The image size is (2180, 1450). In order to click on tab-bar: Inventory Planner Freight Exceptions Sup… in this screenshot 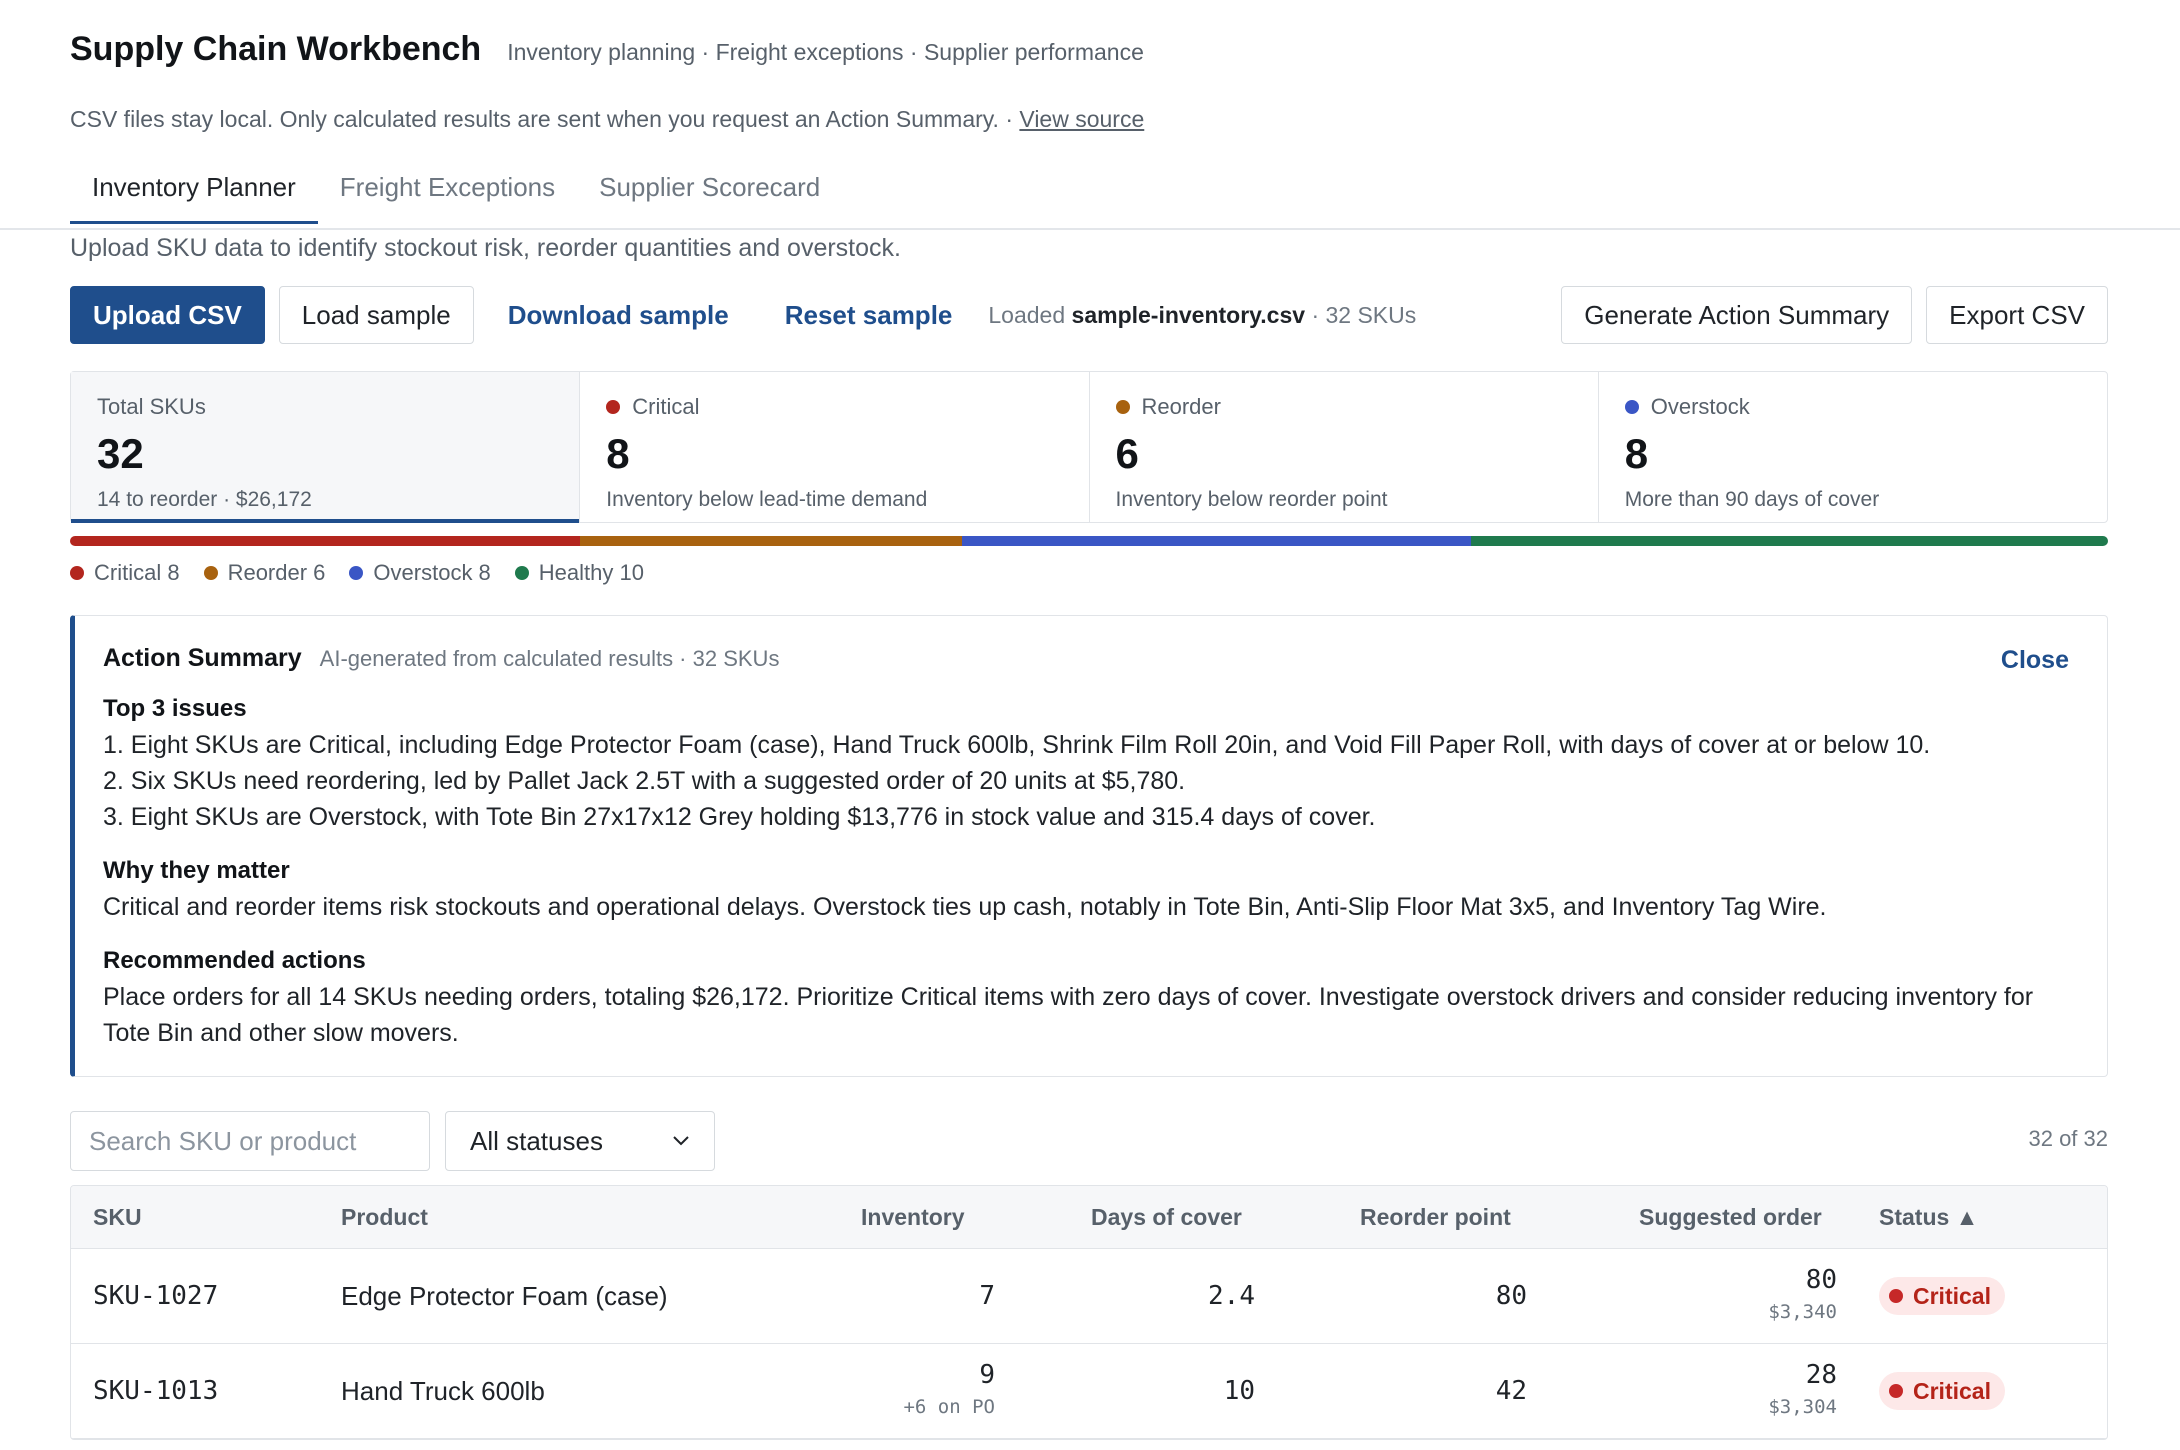, I will do `click(456, 198)`.